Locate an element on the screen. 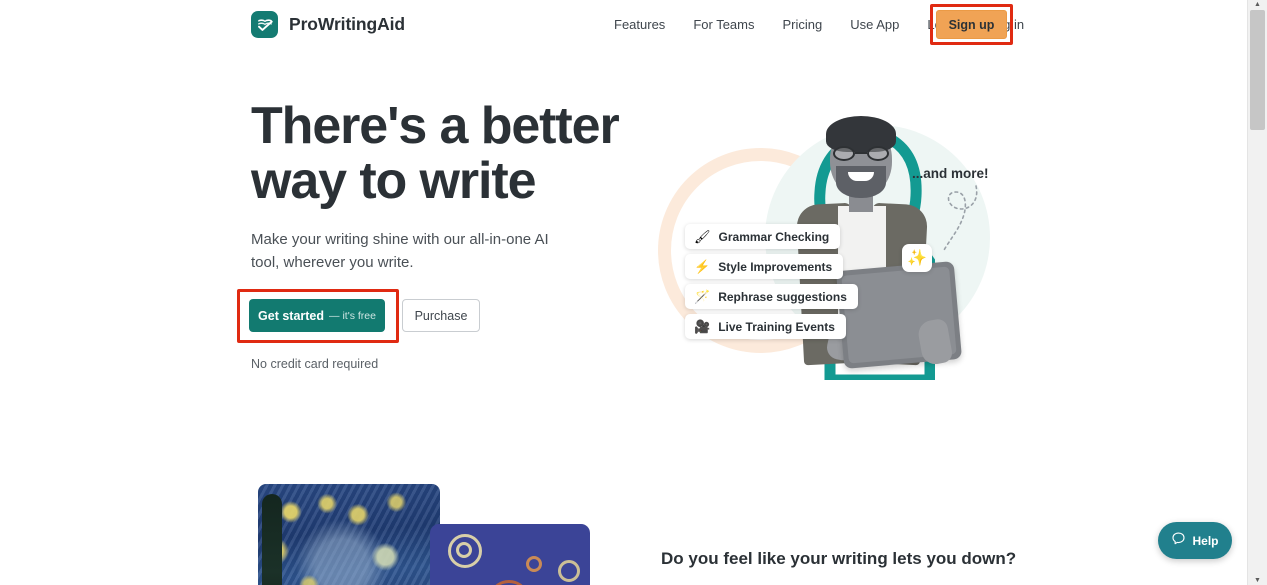 Image resolution: width=1267 pixels, height=585 pixels. doodle-card-image is located at coordinates (510, 554).